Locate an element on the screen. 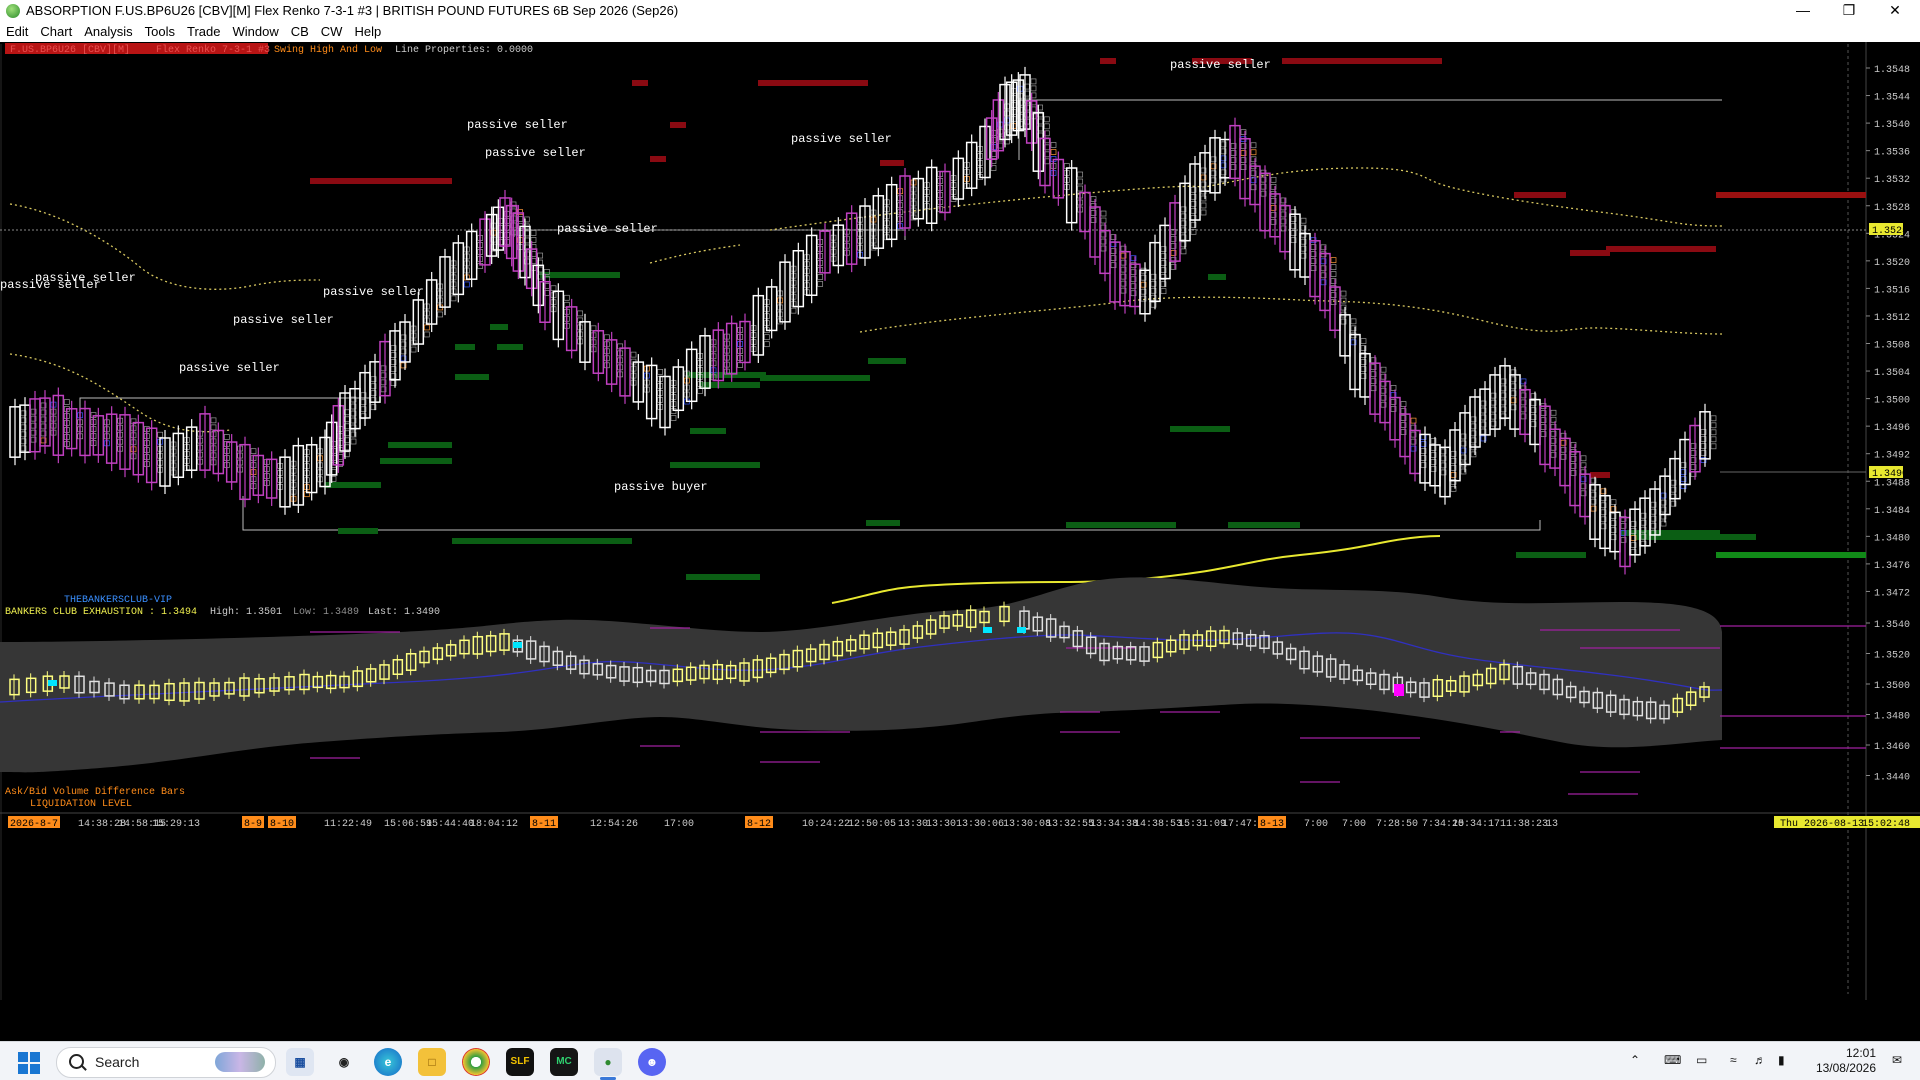 This screenshot has height=1080, width=1920. indicator-tick-label: 1.3480 is located at coordinates (1892, 717).